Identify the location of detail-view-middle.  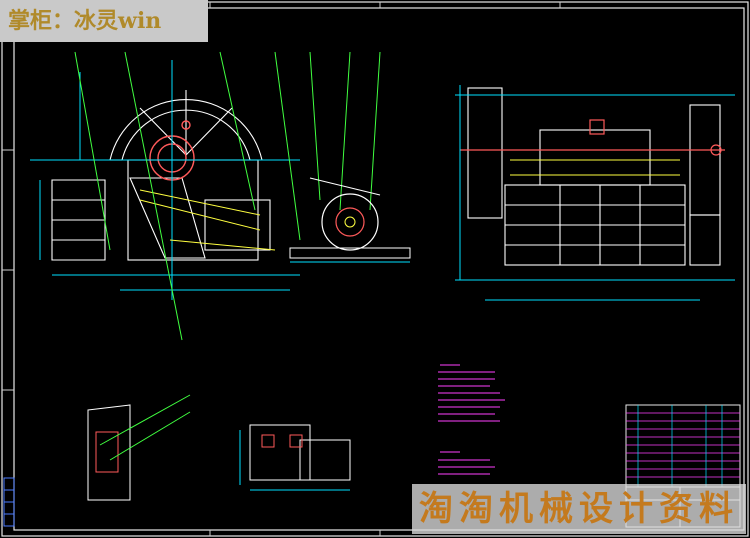
(295, 457).